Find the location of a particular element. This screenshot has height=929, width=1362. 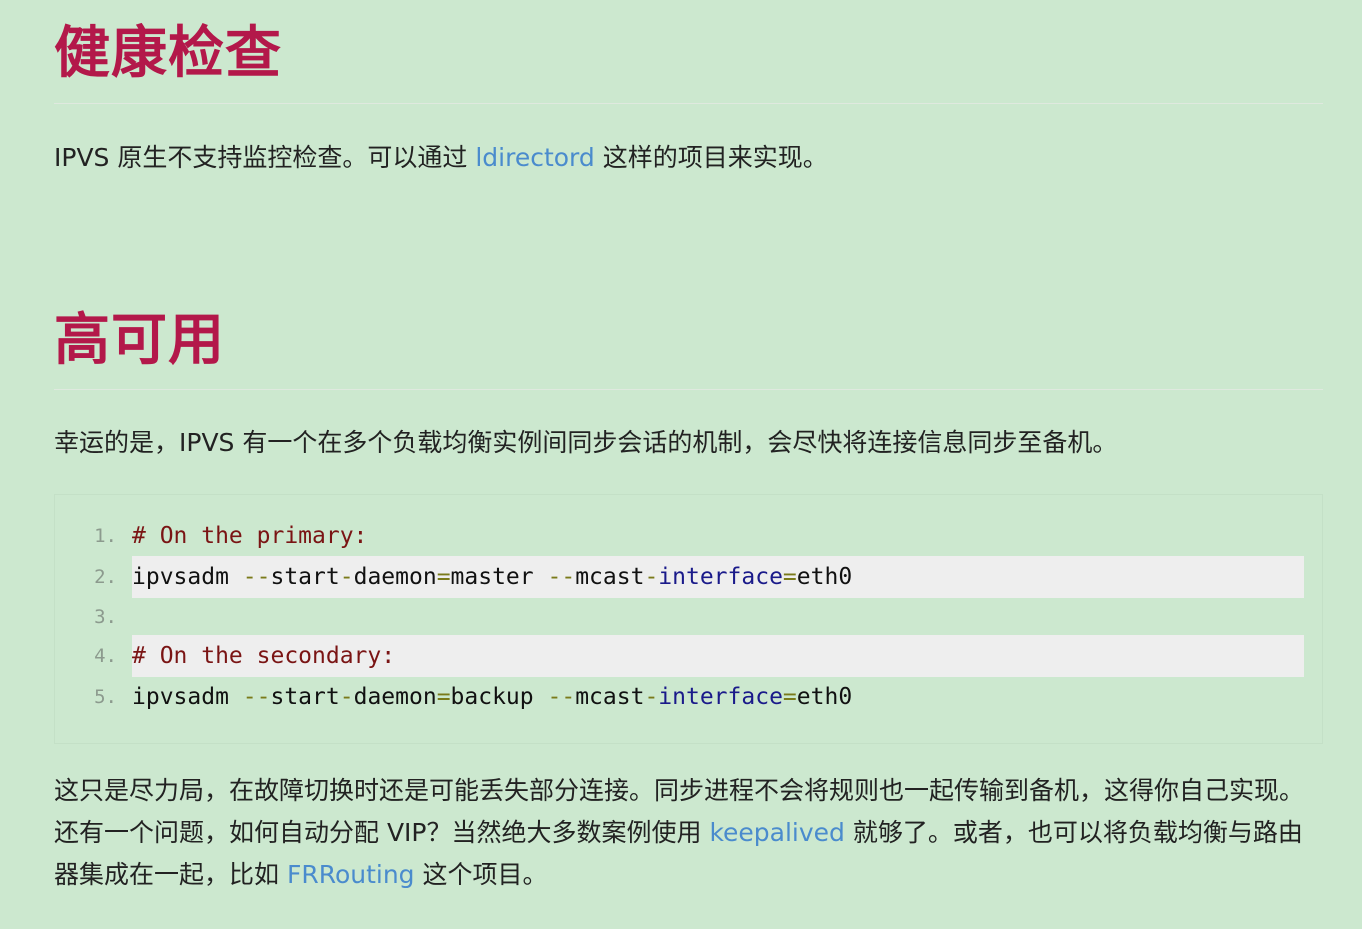

line-number: 5. is located at coordinates (105, 697).